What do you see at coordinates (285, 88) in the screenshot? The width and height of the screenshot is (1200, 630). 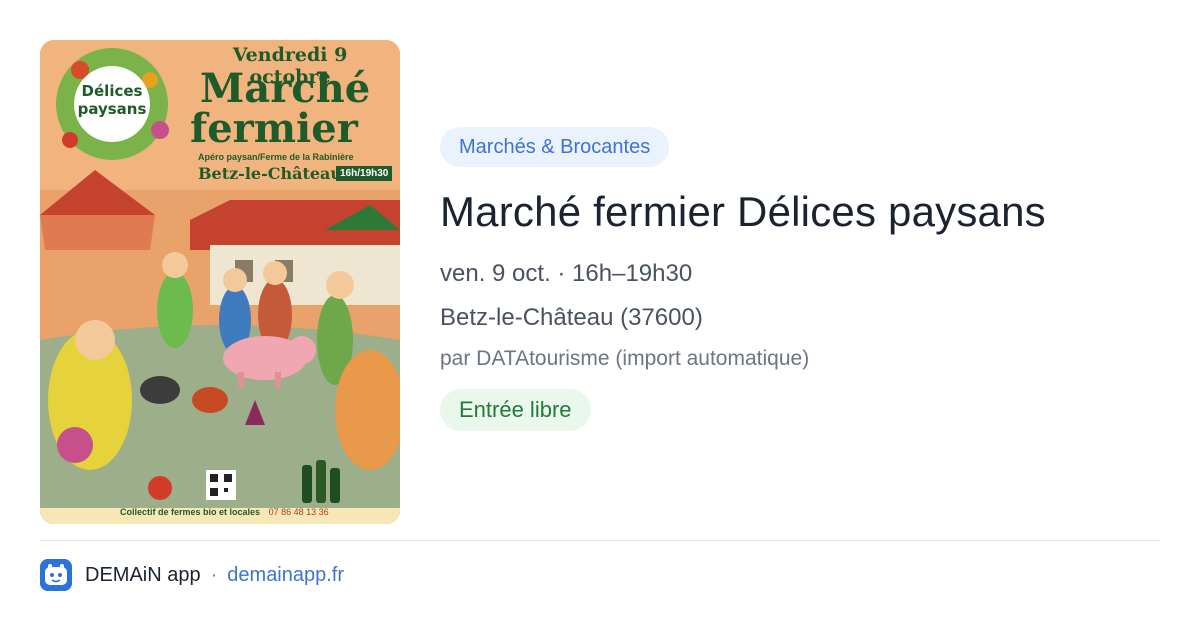 I see `poster-headline-1: Marché` at bounding box center [285, 88].